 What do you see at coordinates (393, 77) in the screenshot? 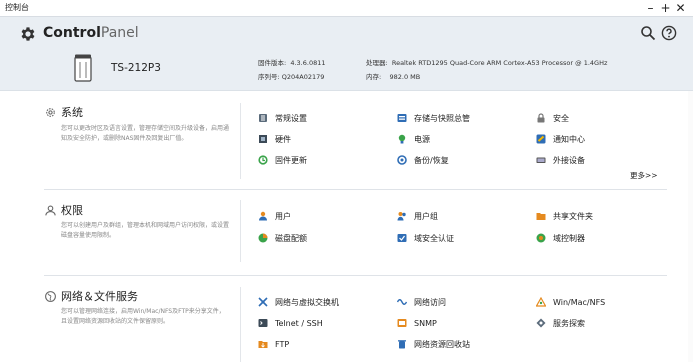
I see `memory-info: 内存: 982.0 MB` at bounding box center [393, 77].